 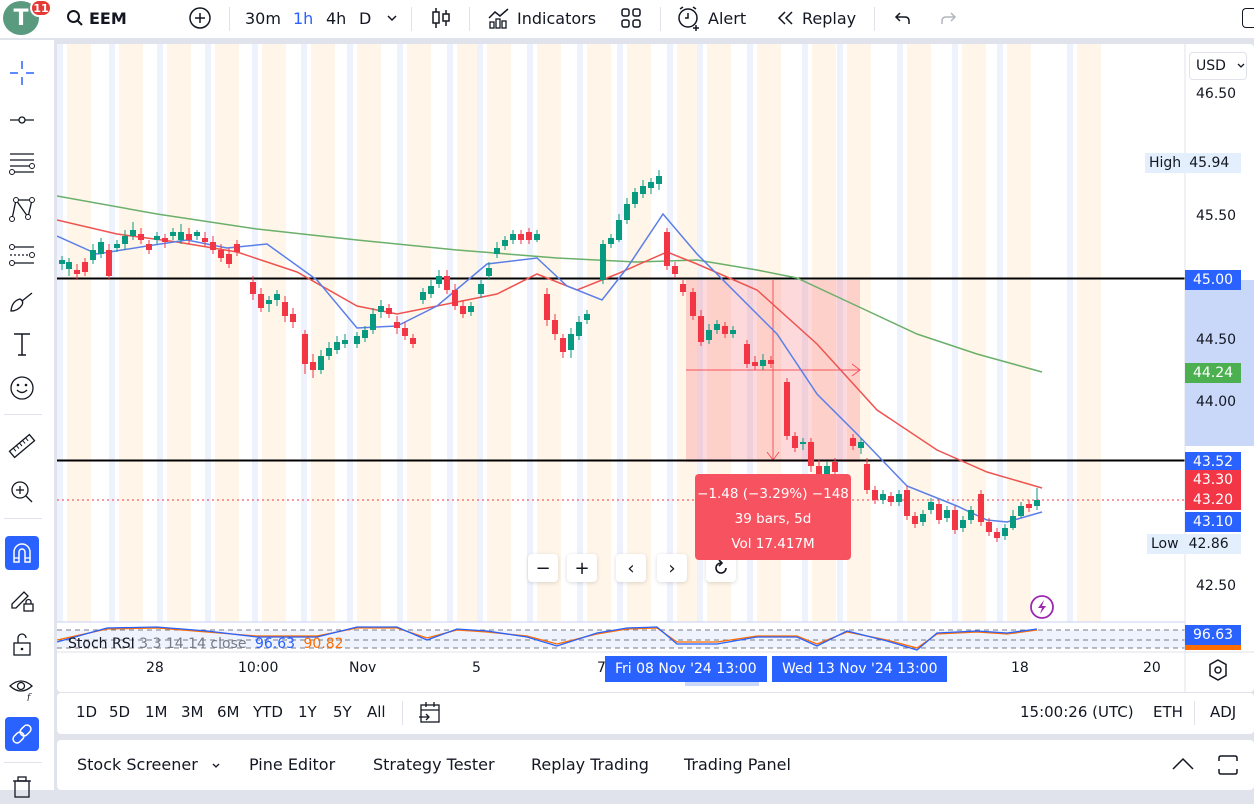 What do you see at coordinates (96, 18) in the screenshot?
I see `symbol-search: EEM` at bounding box center [96, 18].